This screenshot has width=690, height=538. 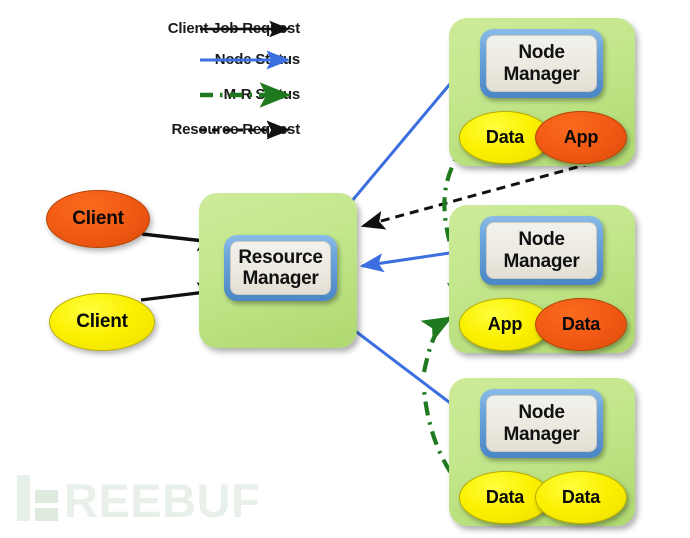 I want to click on watermark-stack-icon, so click(x=46, y=505).